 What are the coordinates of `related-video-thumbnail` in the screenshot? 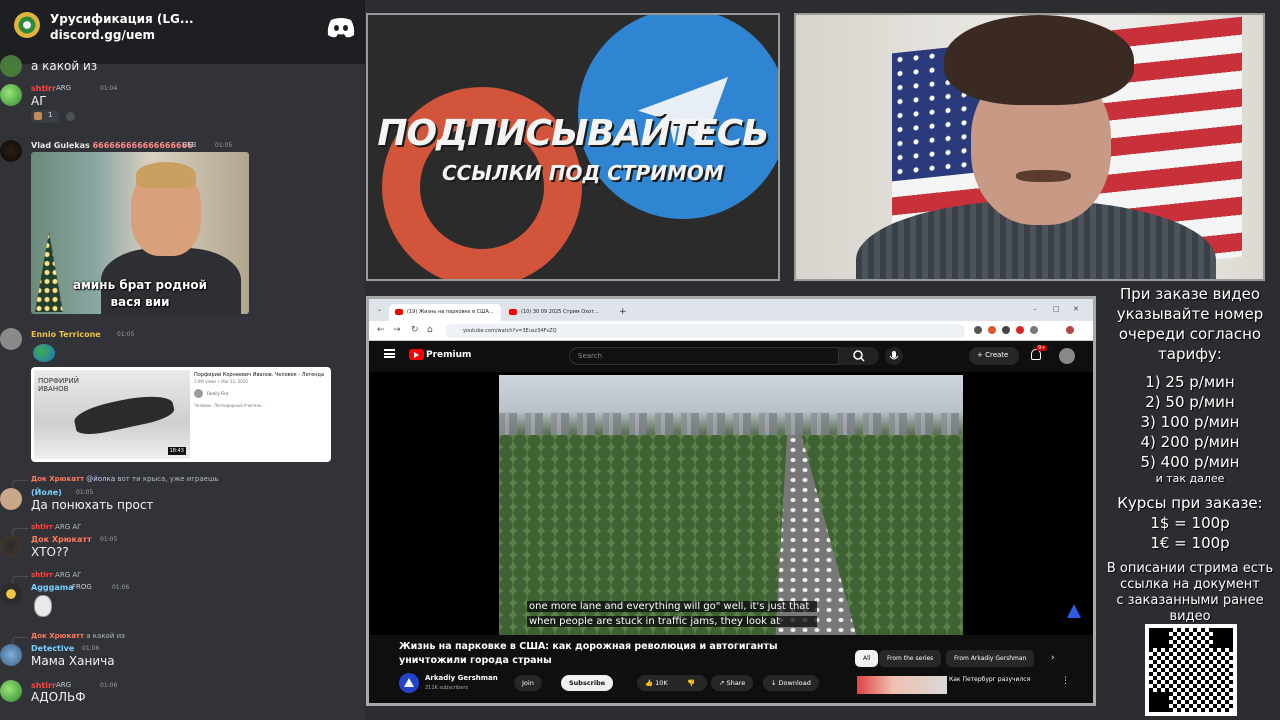 It's located at (902, 685).